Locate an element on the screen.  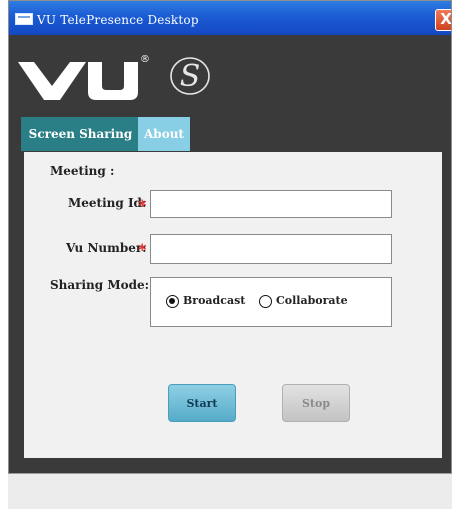
broadcast-radio is located at coordinates (172, 301).